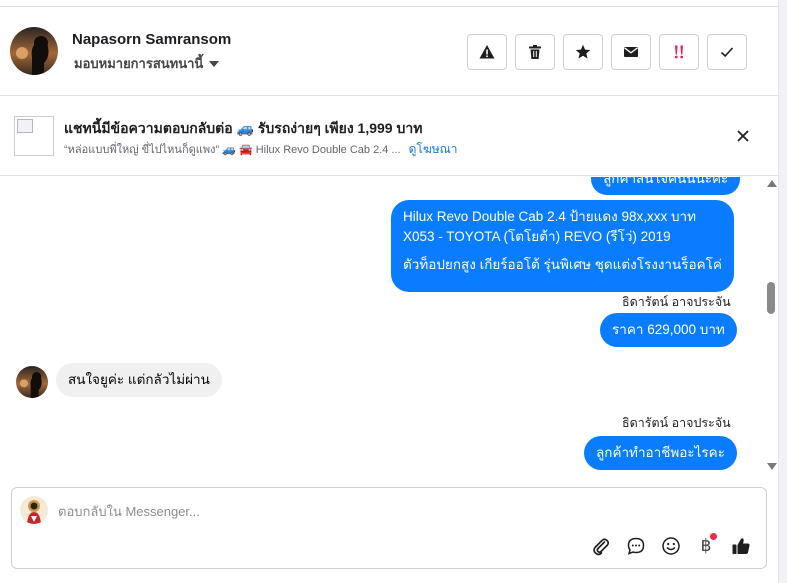 The width and height of the screenshot is (787, 583). I want to click on page-avatar, so click(34, 510).